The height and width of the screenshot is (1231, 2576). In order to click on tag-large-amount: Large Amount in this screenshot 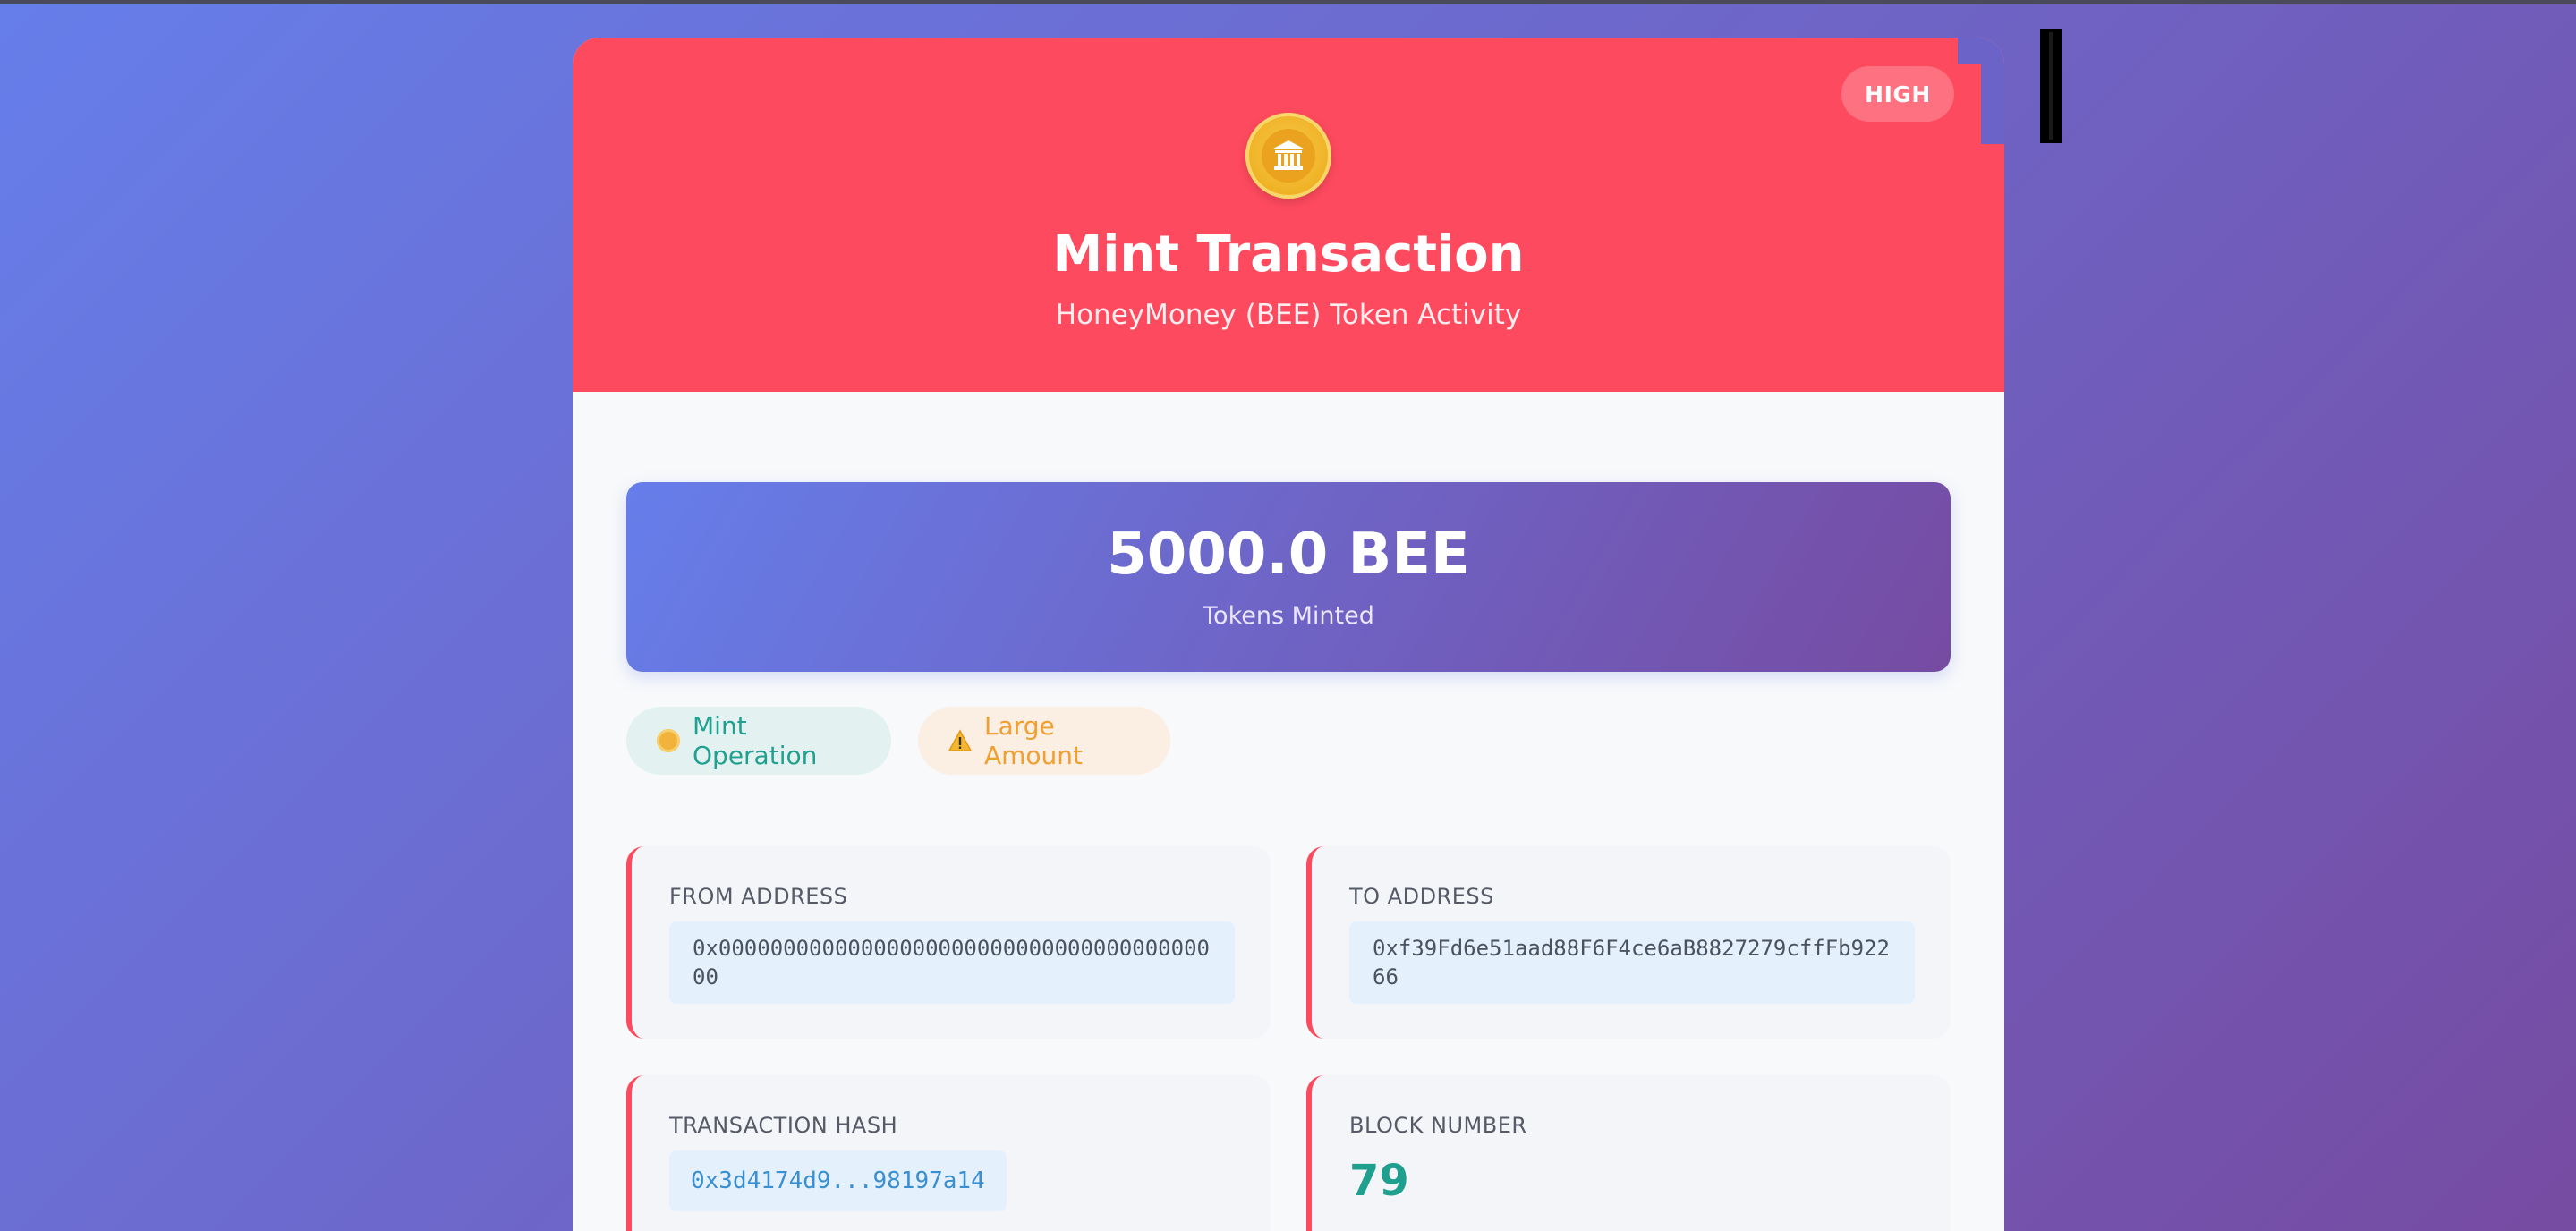, I will do `click(1044, 741)`.